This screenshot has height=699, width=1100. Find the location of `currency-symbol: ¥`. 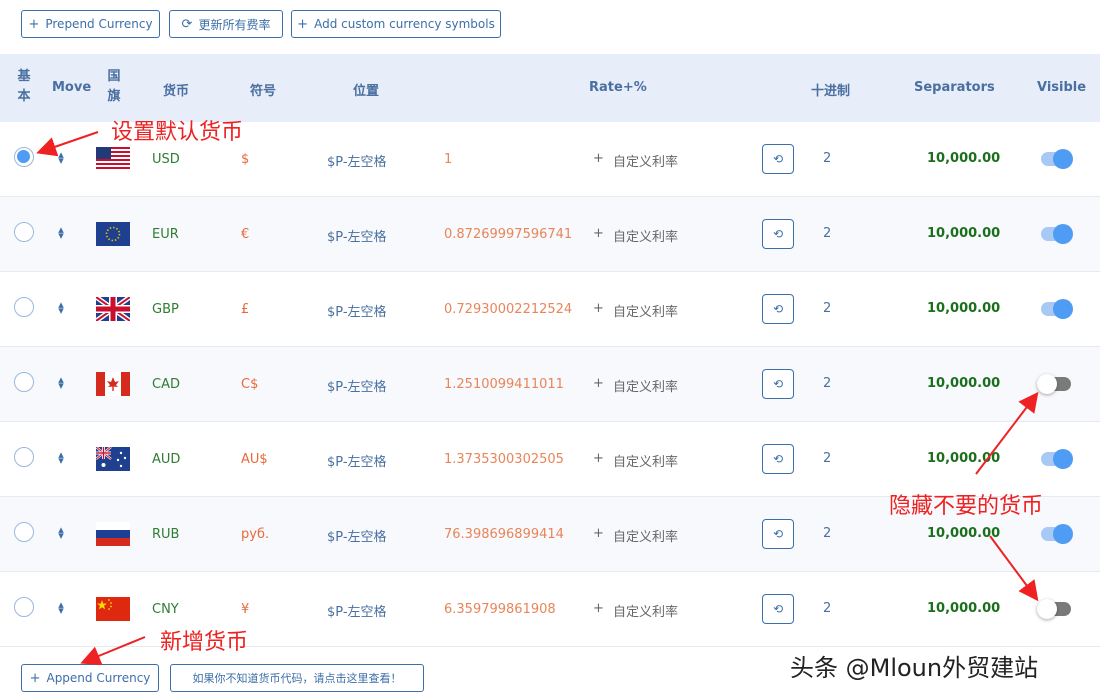

currency-symbol: ¥ is located at coordinates (245, 609).